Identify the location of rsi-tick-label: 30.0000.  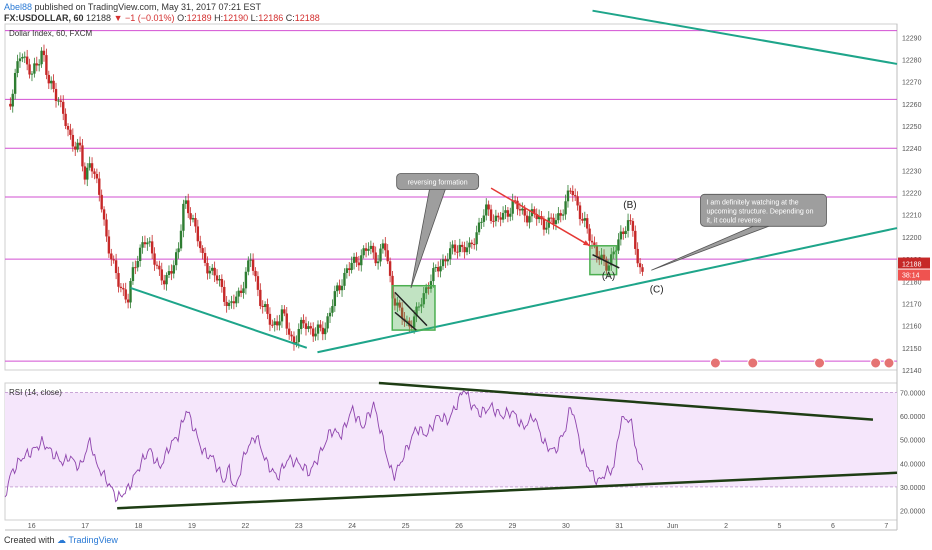
(912, 488).